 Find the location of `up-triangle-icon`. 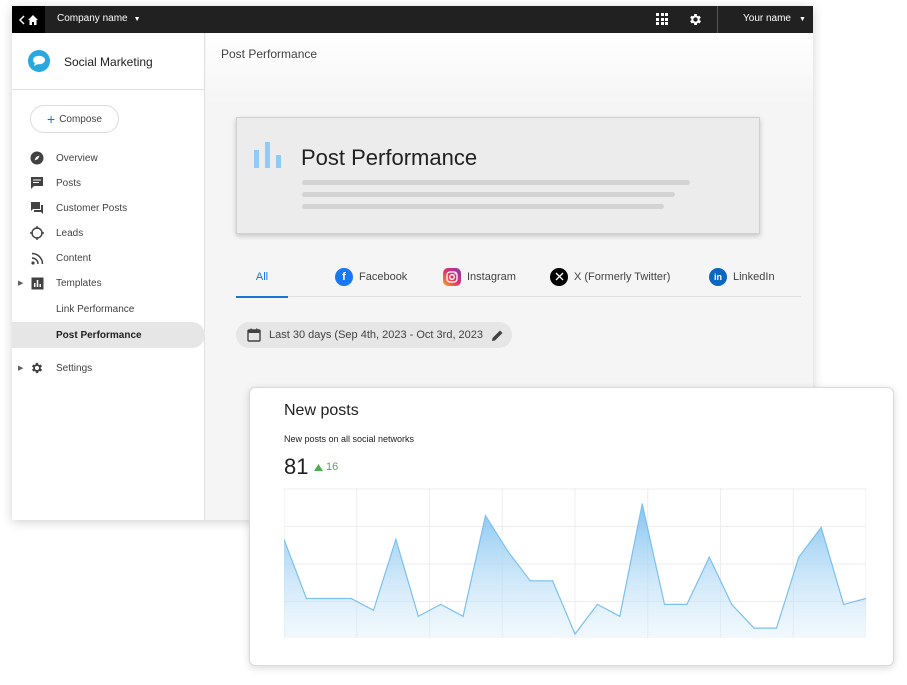

up-triangle-icon is located at coordinates (318, 467).